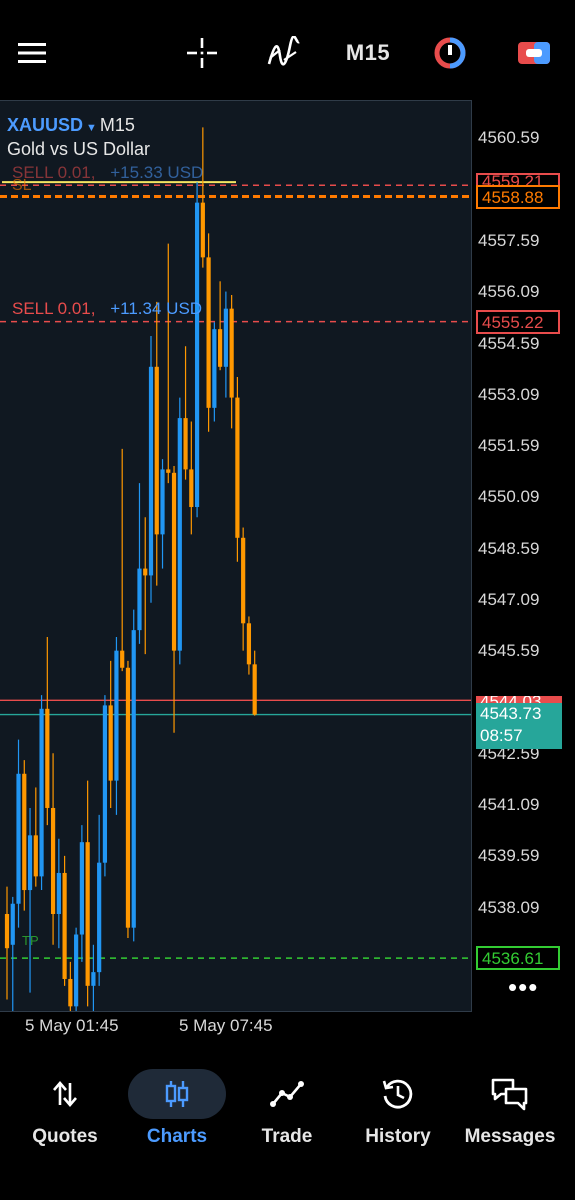 The height and width of the screenshot is (1200, 575). I want to click on time-axis: 5 May 01:45 5 May 07:45, so click(236, 1026).